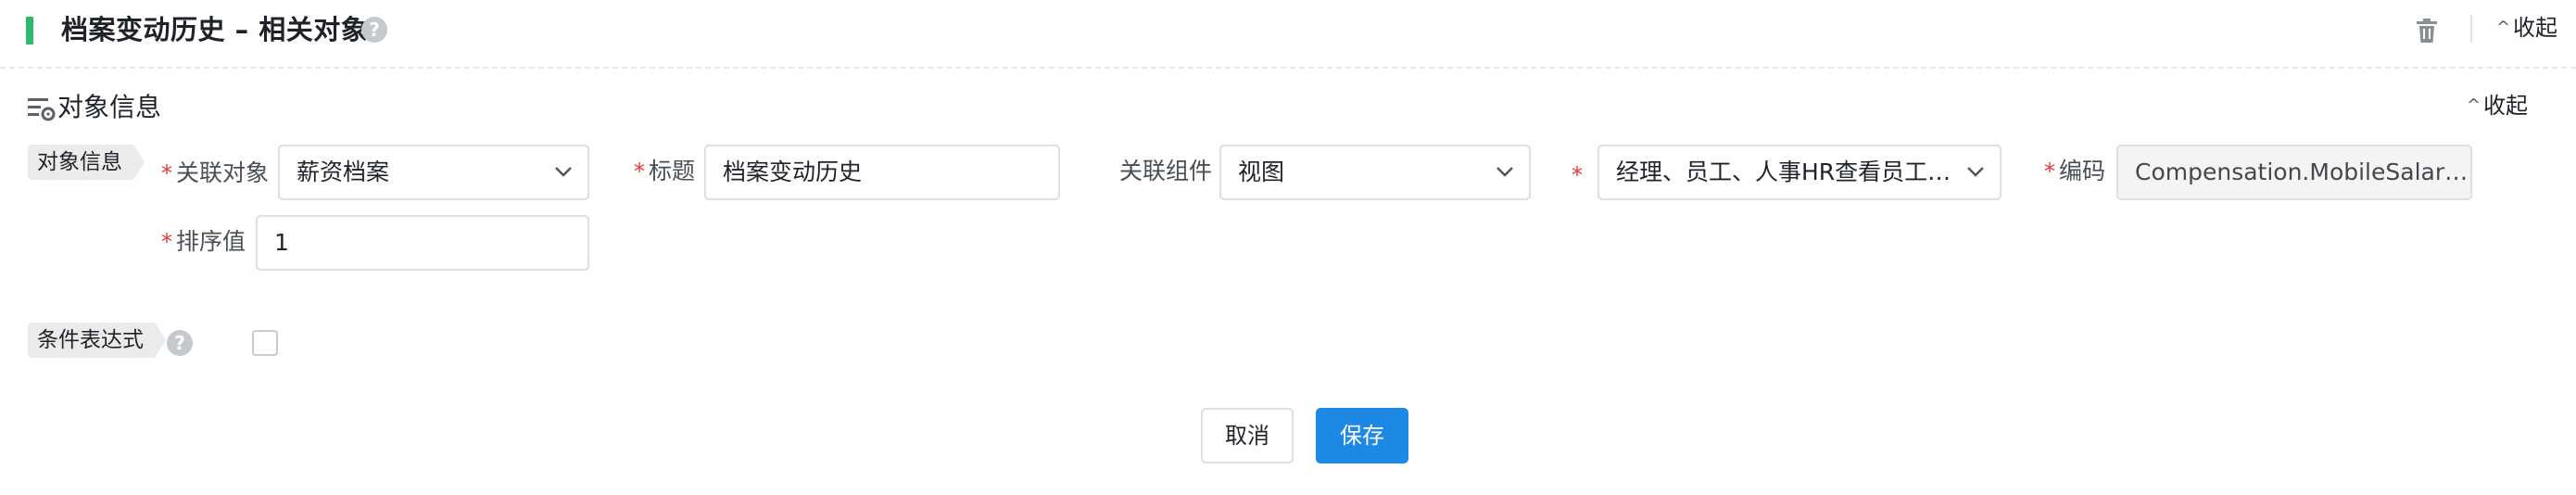  I want to click on condition-expression-tag: 条件表达式, so click(97, 341).